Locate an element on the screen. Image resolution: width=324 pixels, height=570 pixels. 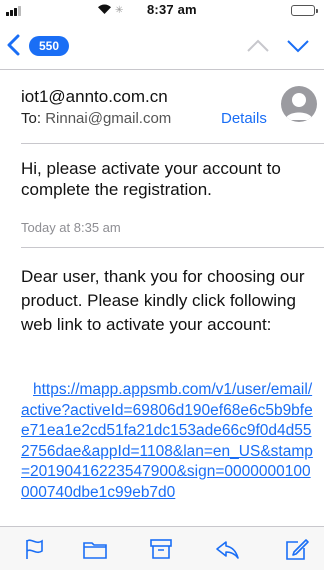
unread-count-badge: 550 is located at coordinates (49, 46).